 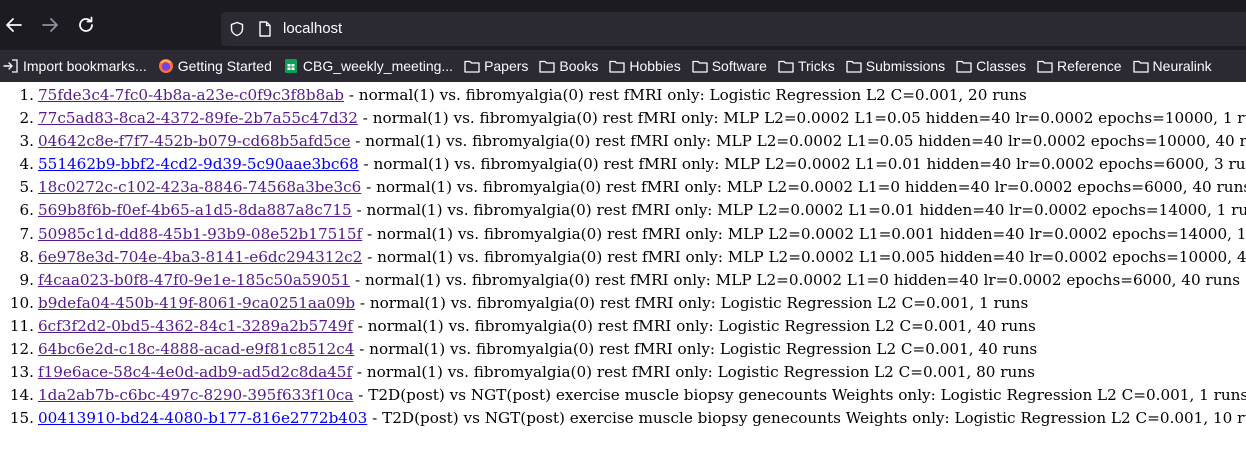 What do you see at coordinates (579, 66) in the screenshot?
I see `bookmark-label: Books` at bounding box center [579, 66].